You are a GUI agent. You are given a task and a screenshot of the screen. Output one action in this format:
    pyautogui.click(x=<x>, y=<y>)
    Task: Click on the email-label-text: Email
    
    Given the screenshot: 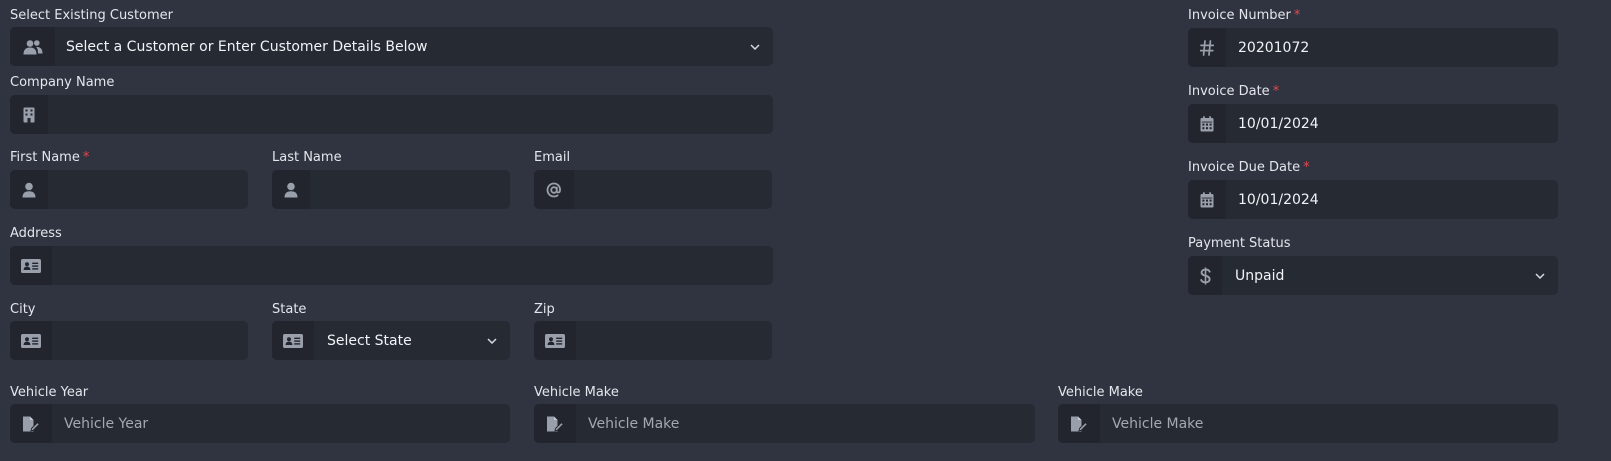 What is the action you would take?
    pyautogui.click(x=552, y=157)
    